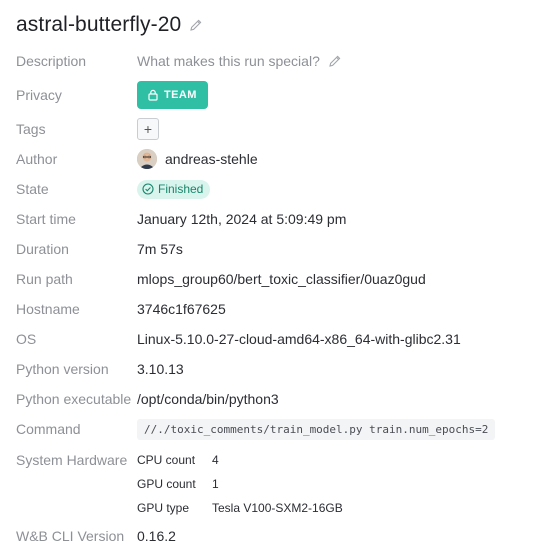  I want to click on duration-value: 7m 57s, so click(160, 249).